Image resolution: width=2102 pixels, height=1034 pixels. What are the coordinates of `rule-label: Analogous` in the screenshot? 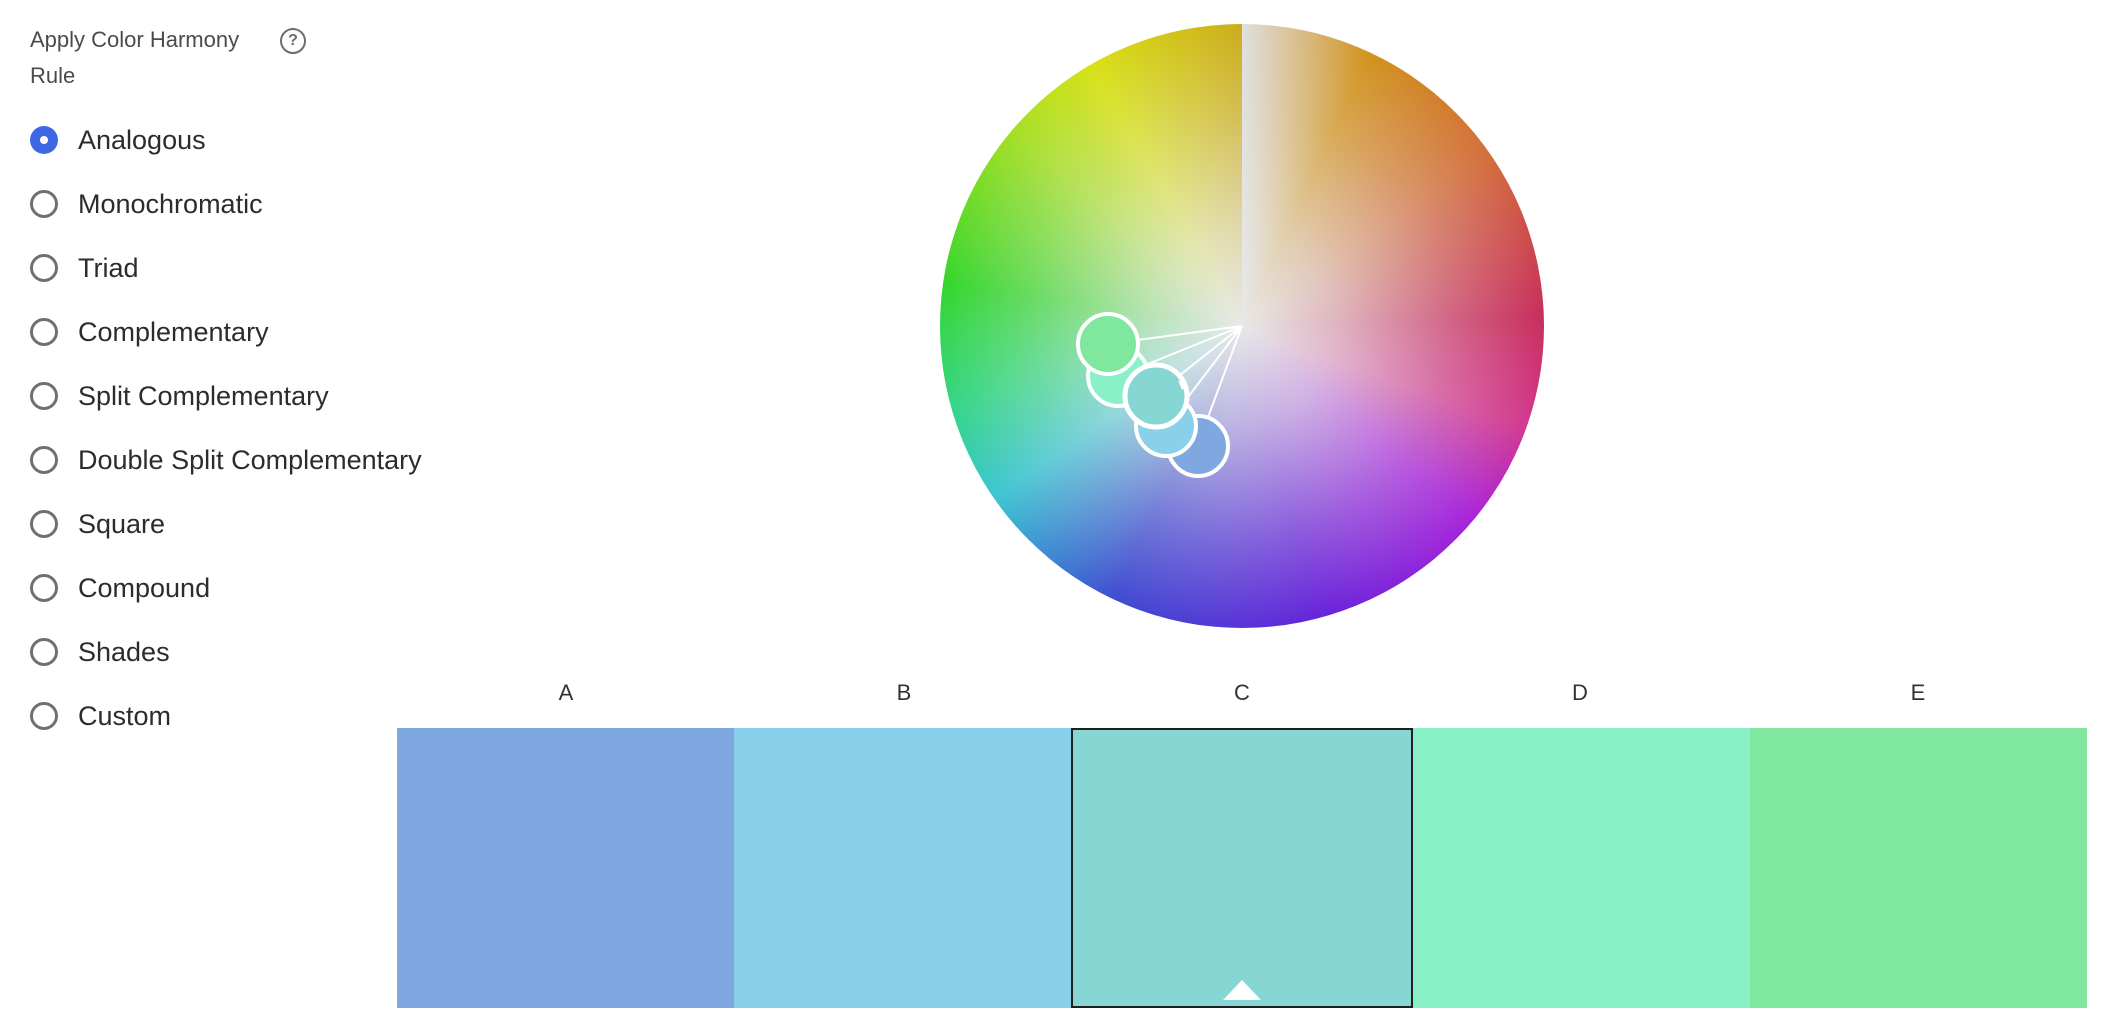 It's located at (142, 140).